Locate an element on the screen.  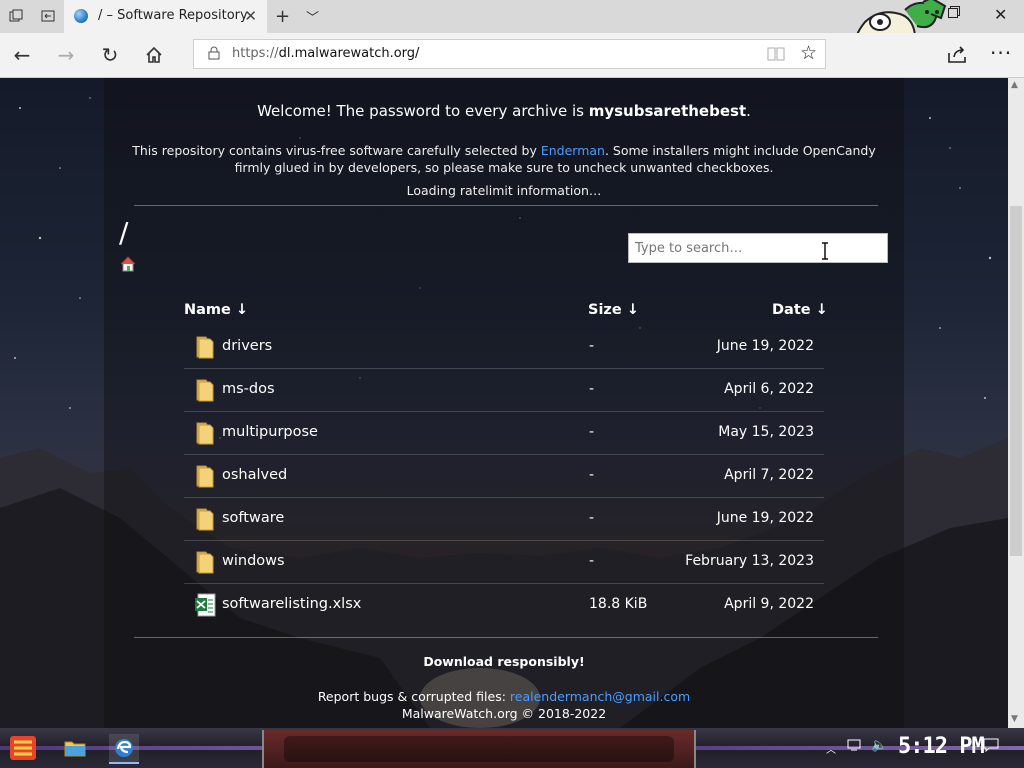
active-tab: / – Software Repository ✕ is located at coordinates (165, 16).